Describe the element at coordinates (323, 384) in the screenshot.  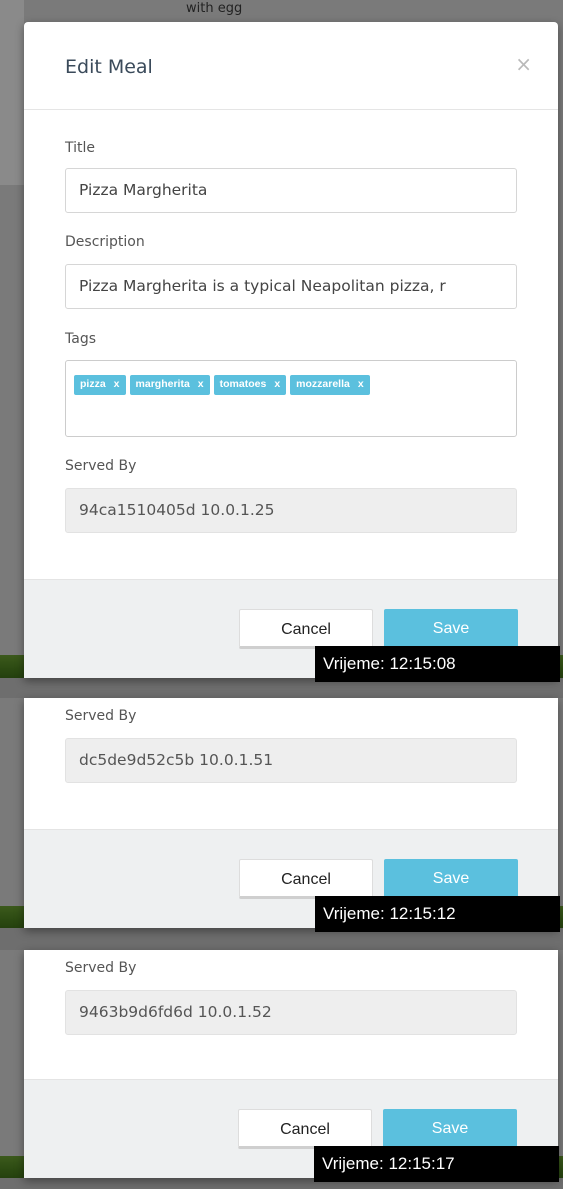
I see `tag-label: mozzarella` at that location.